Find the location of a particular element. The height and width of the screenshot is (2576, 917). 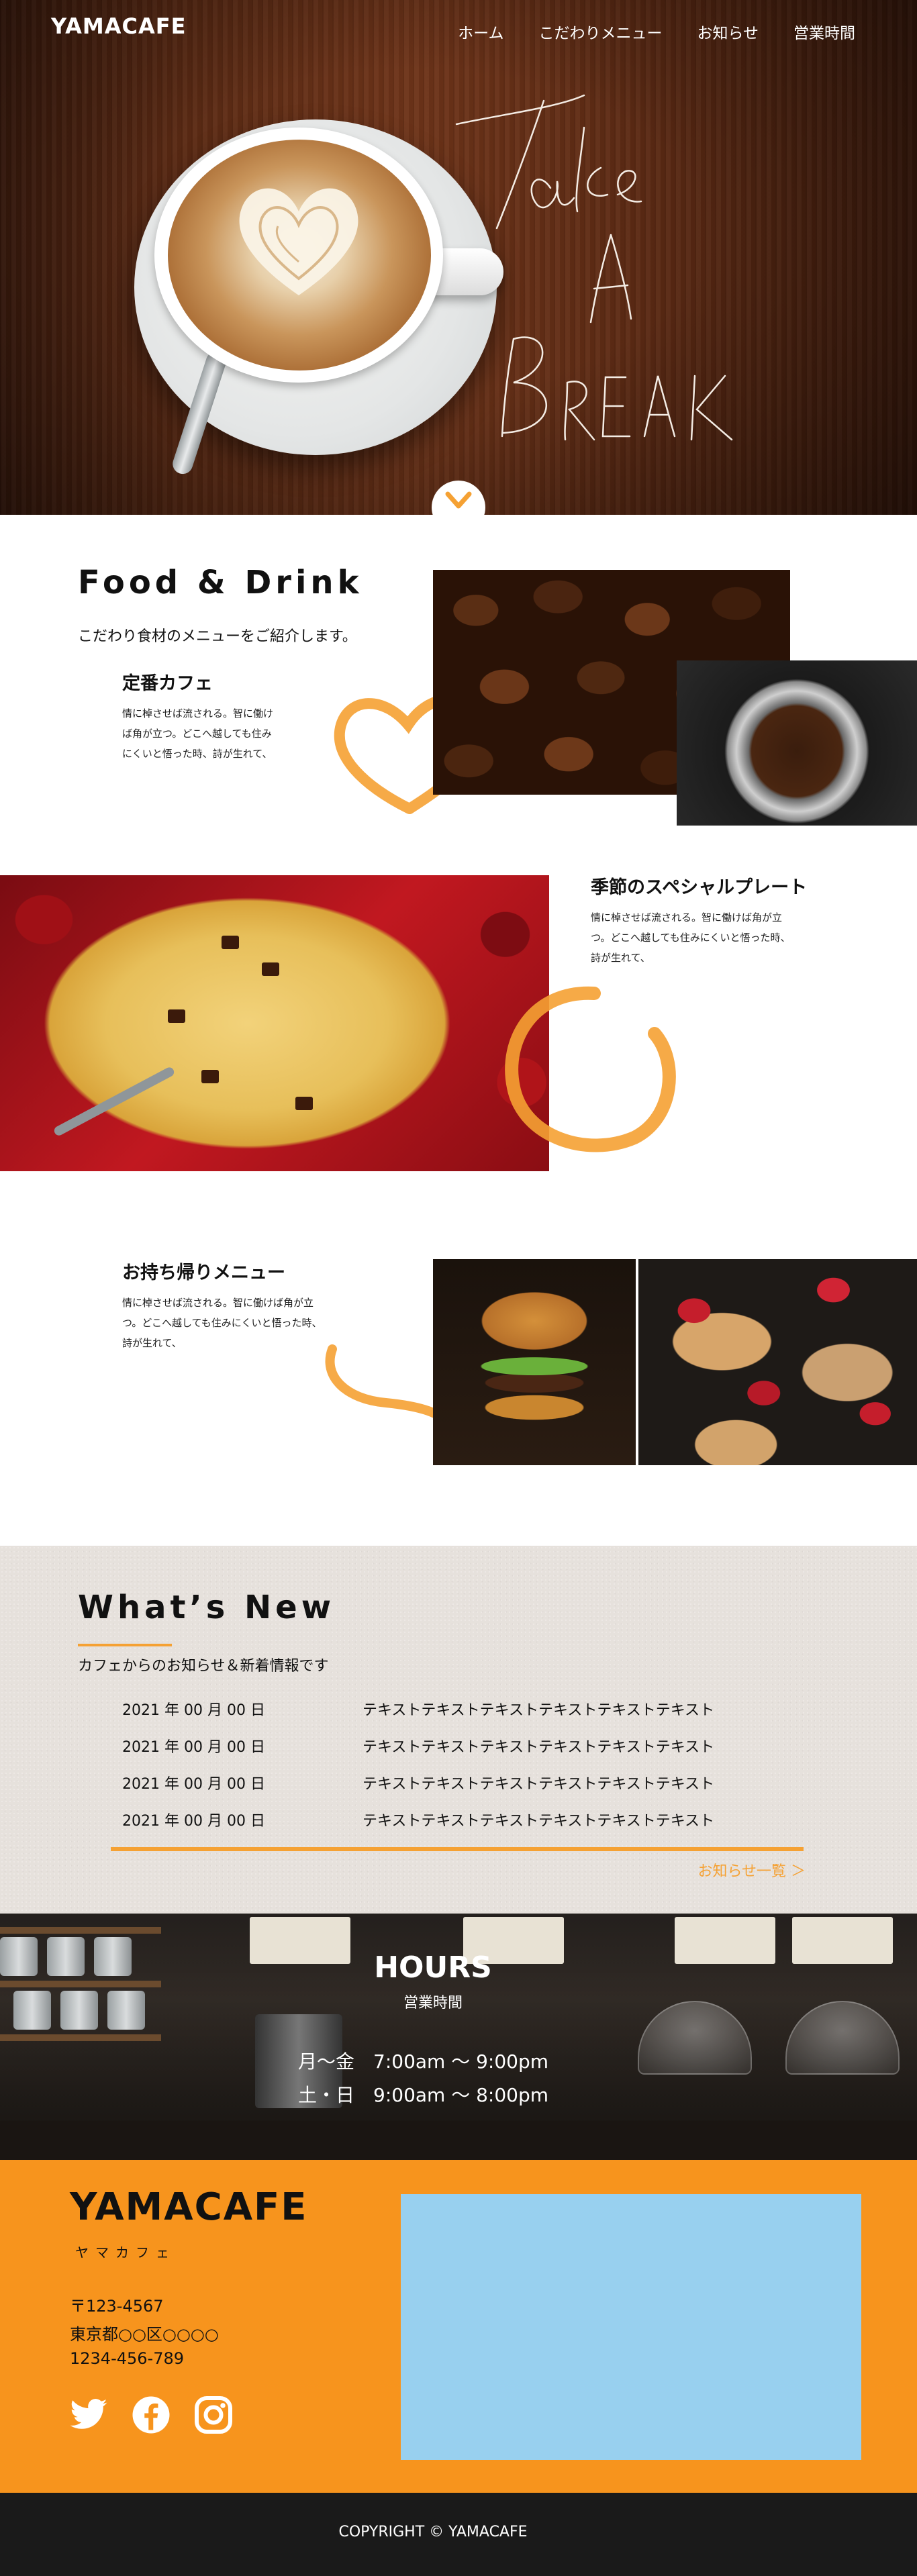

footer-logo-kana: ヤマカフェ is located at coordinates (125, 2252).